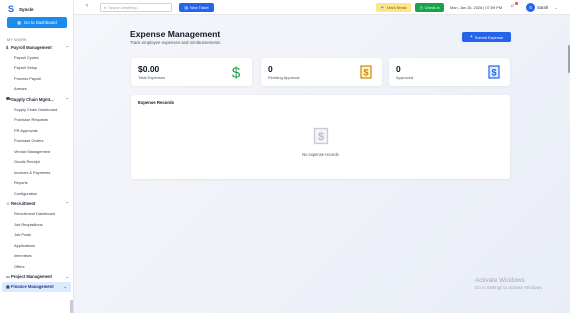 This screenshot has height=313, width=570. What do you see at coordinates (405, 77) in the screenshot?
I see `stat-label: Approved` at bounding box center [405, 77].